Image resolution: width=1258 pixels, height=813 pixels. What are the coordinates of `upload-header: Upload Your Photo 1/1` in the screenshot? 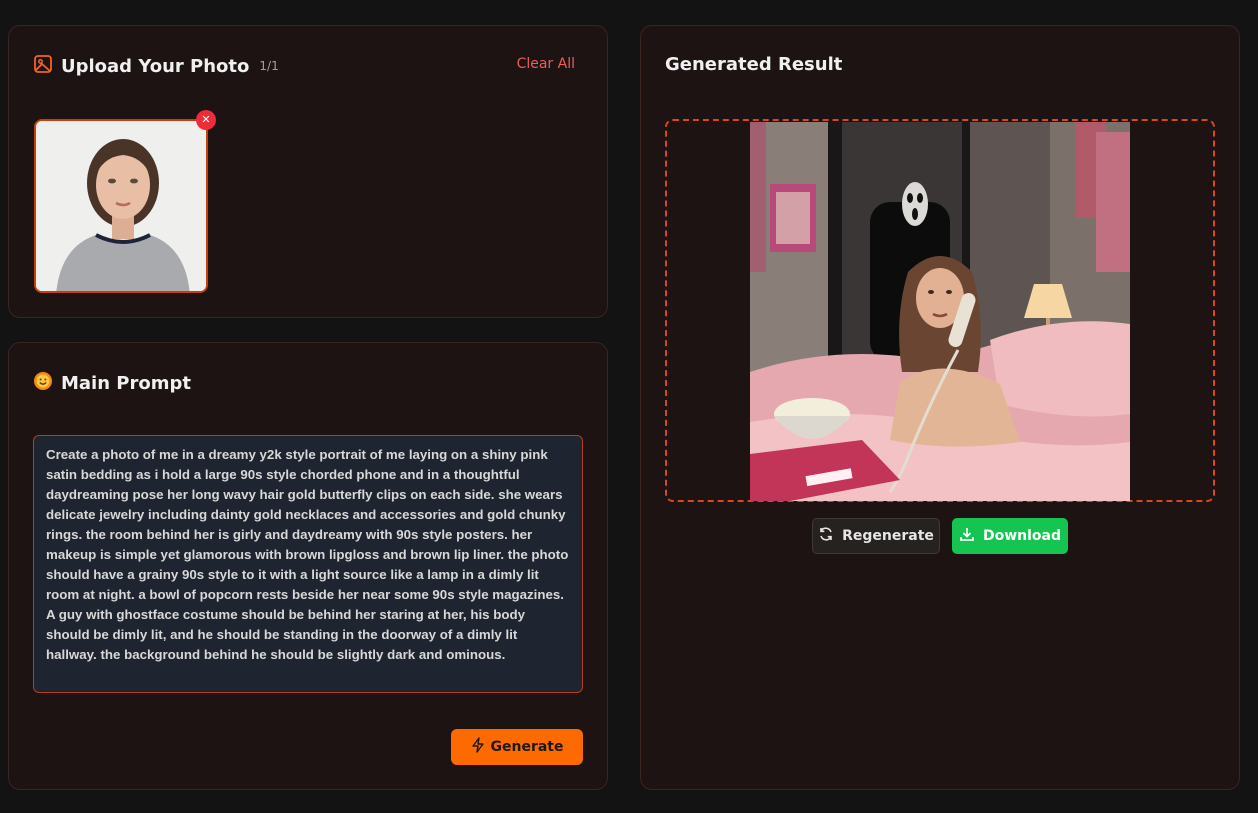 It's located at (156, 66).